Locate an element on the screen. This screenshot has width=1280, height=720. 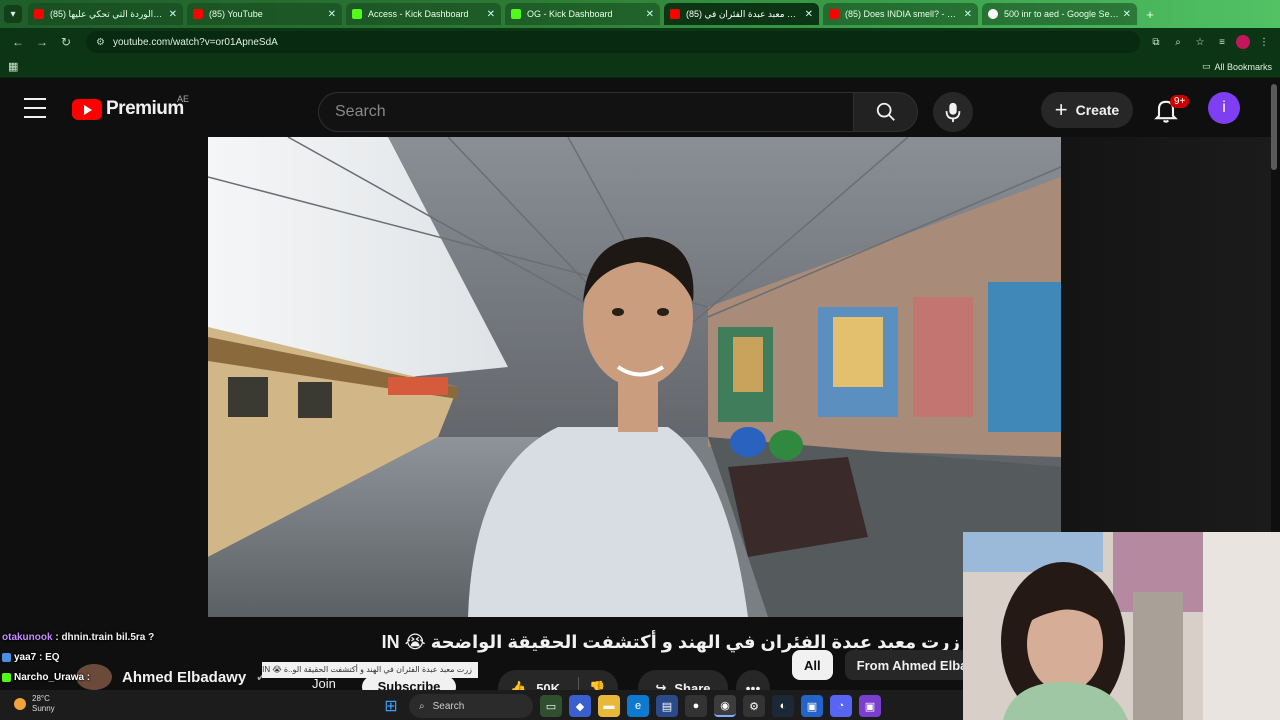
webcam-overlay is located at coordinates (1121, 626).